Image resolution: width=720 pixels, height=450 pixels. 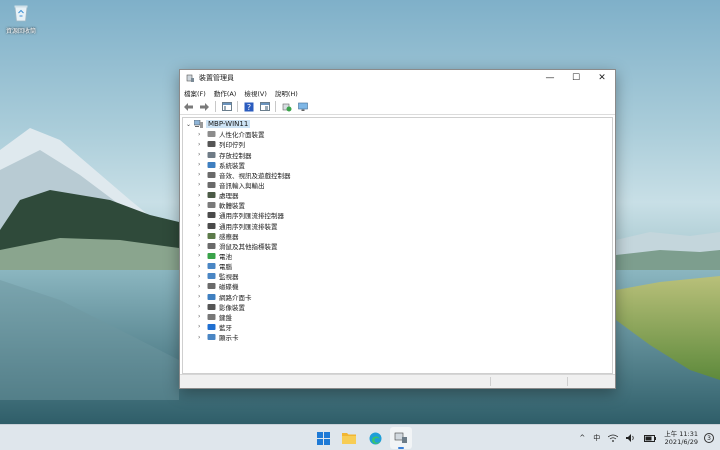 I want to click on tree-item: › 音訊輸入與輸出, so click(x=397, y=185).